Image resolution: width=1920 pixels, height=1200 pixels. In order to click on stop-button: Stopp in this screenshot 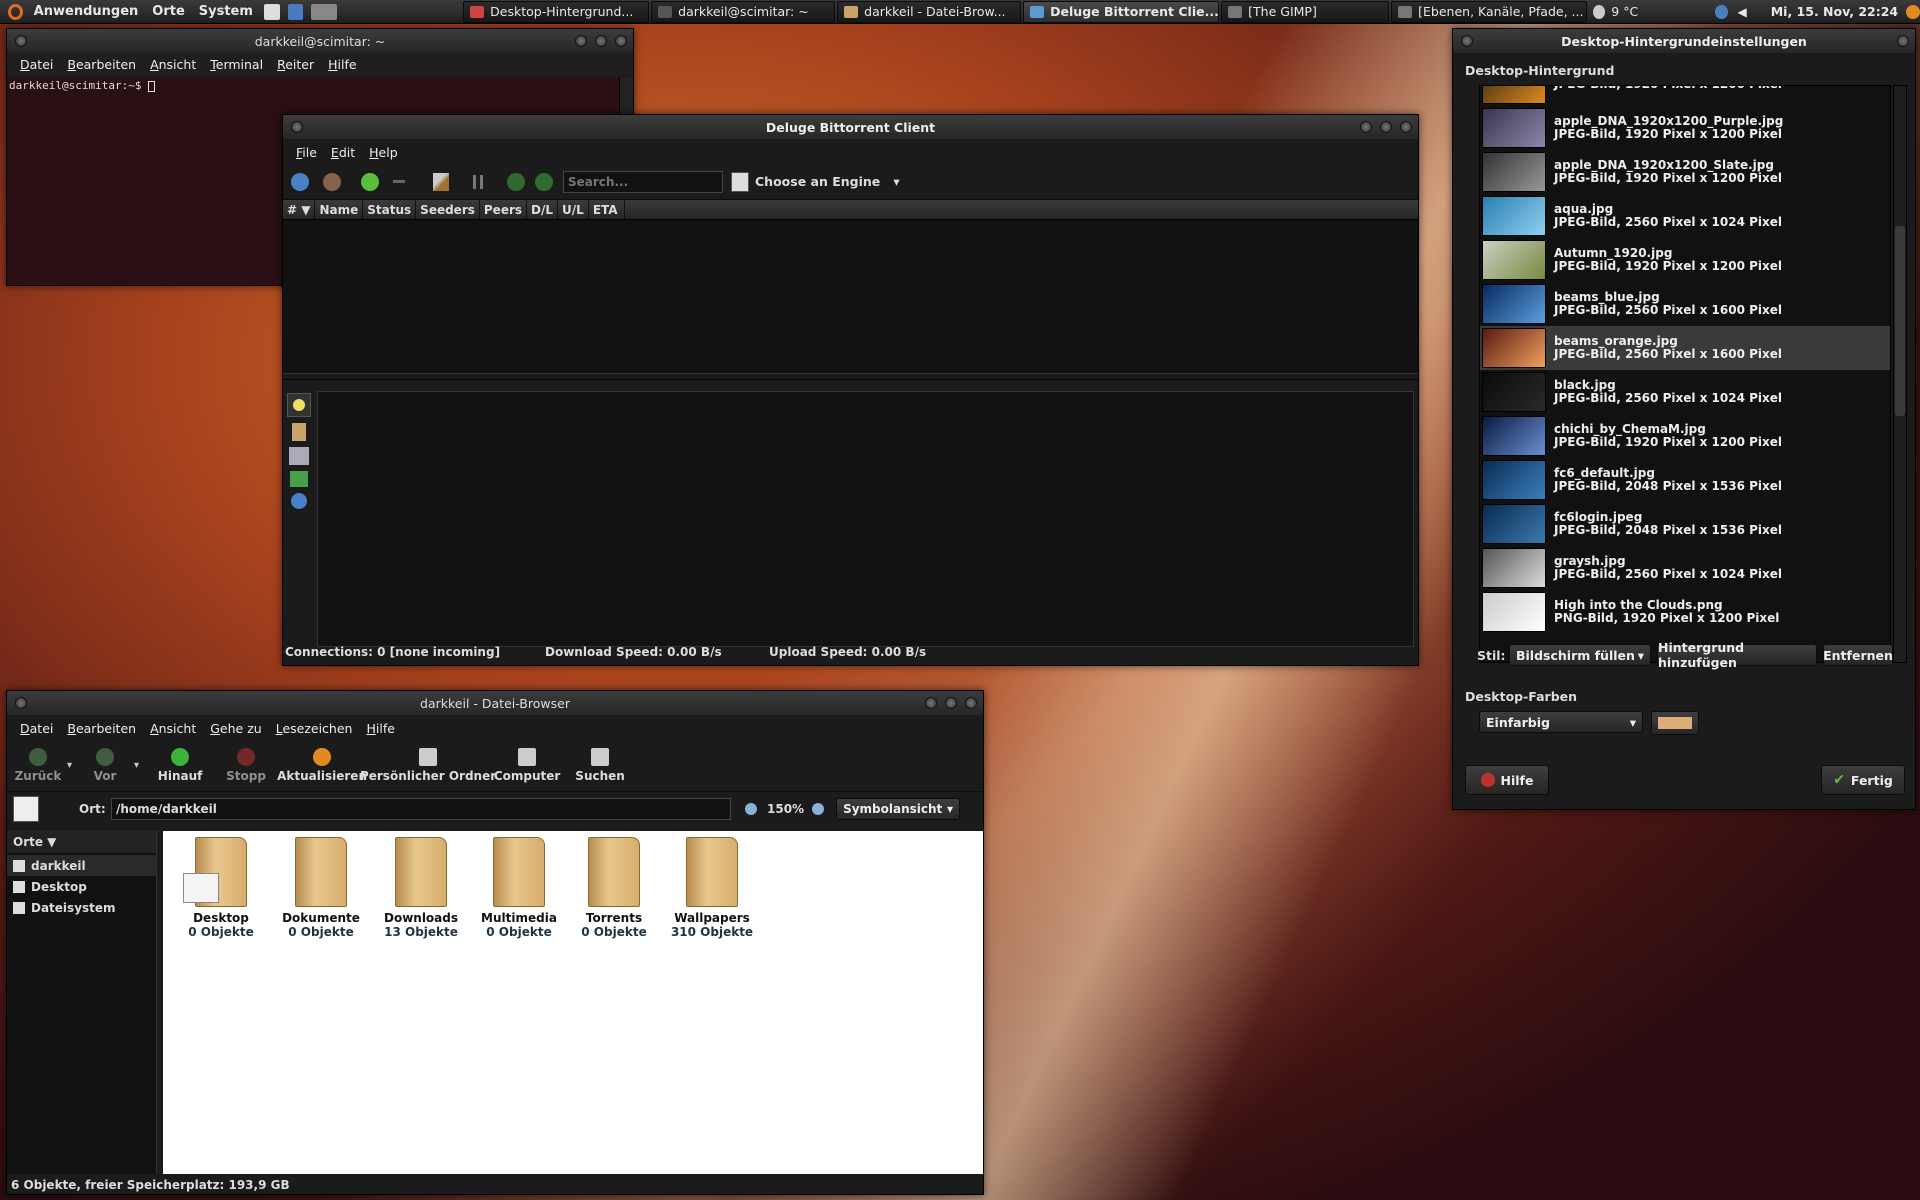, I will do `click(246, 765)`.